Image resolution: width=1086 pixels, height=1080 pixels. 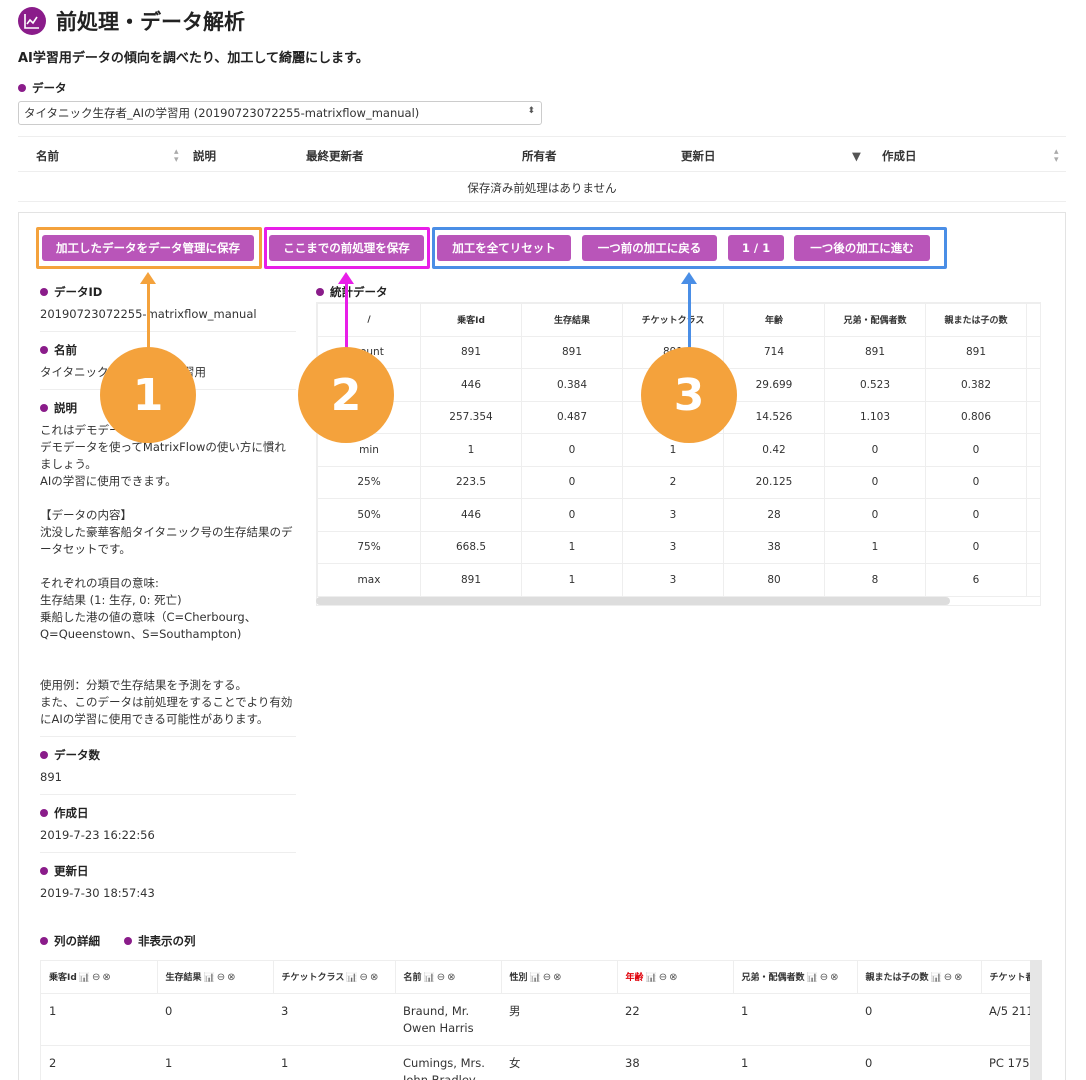 I want to click on redo-button: 一つ後の加工に進む, so click(x=862, y=248).